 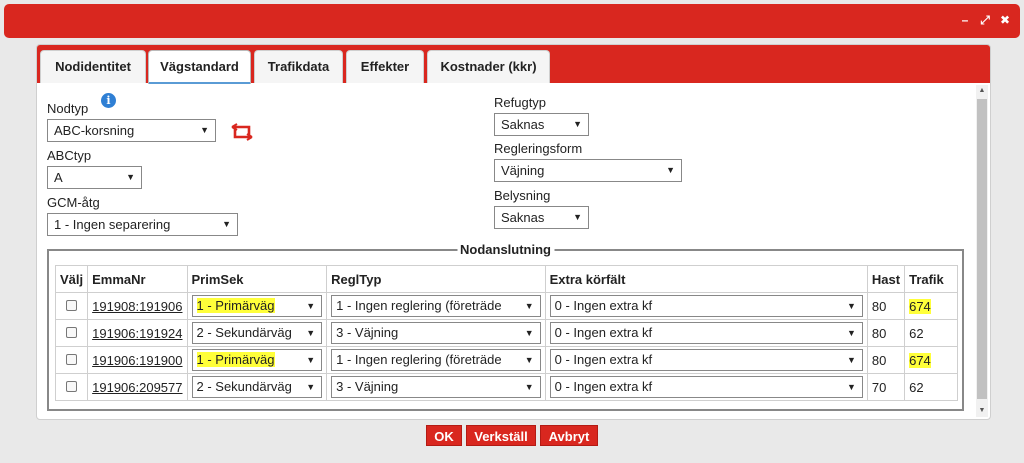 I want to click on regleringsform-value: Väjning, so click(x=523, y=170).